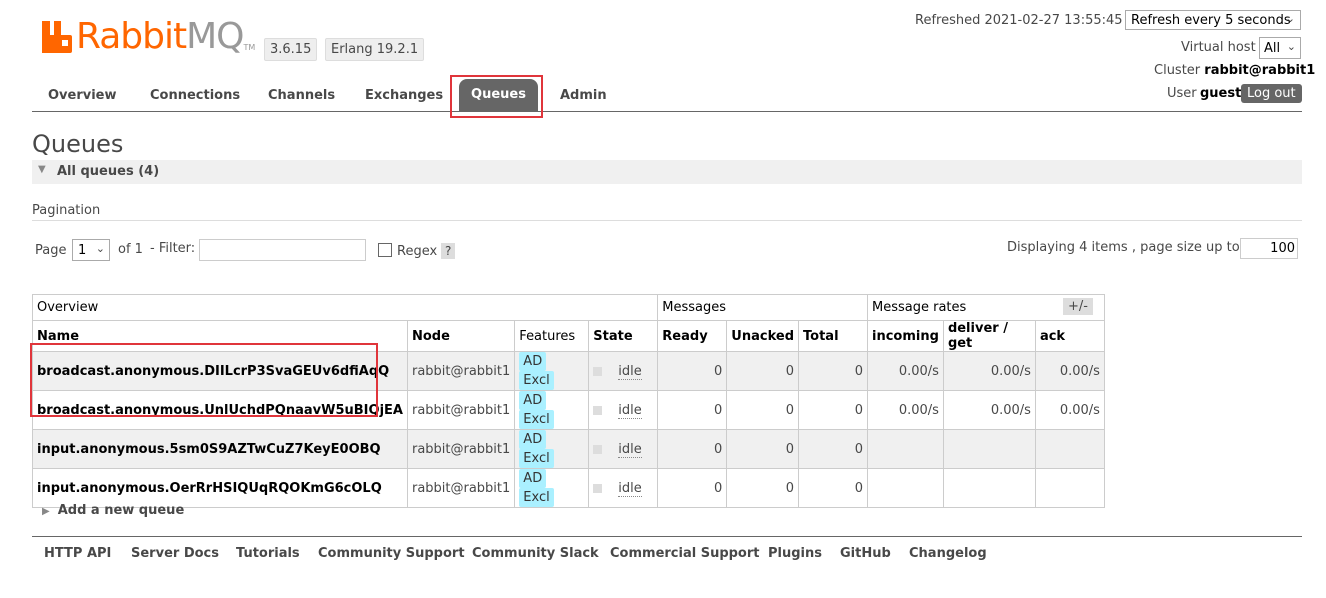 The width and height of the screenshot is (1326, 598). I want to click on triangle-down-icon: ▼, so click(42, 169).